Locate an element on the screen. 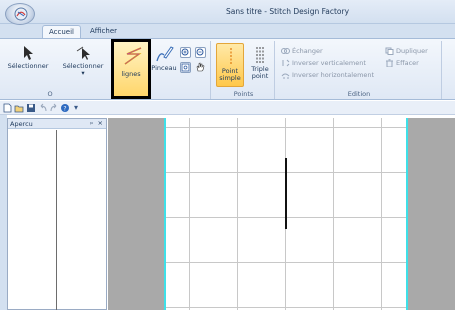  preview-panel-header: Apercu ᵖ × is located at coordinates (57, 124).